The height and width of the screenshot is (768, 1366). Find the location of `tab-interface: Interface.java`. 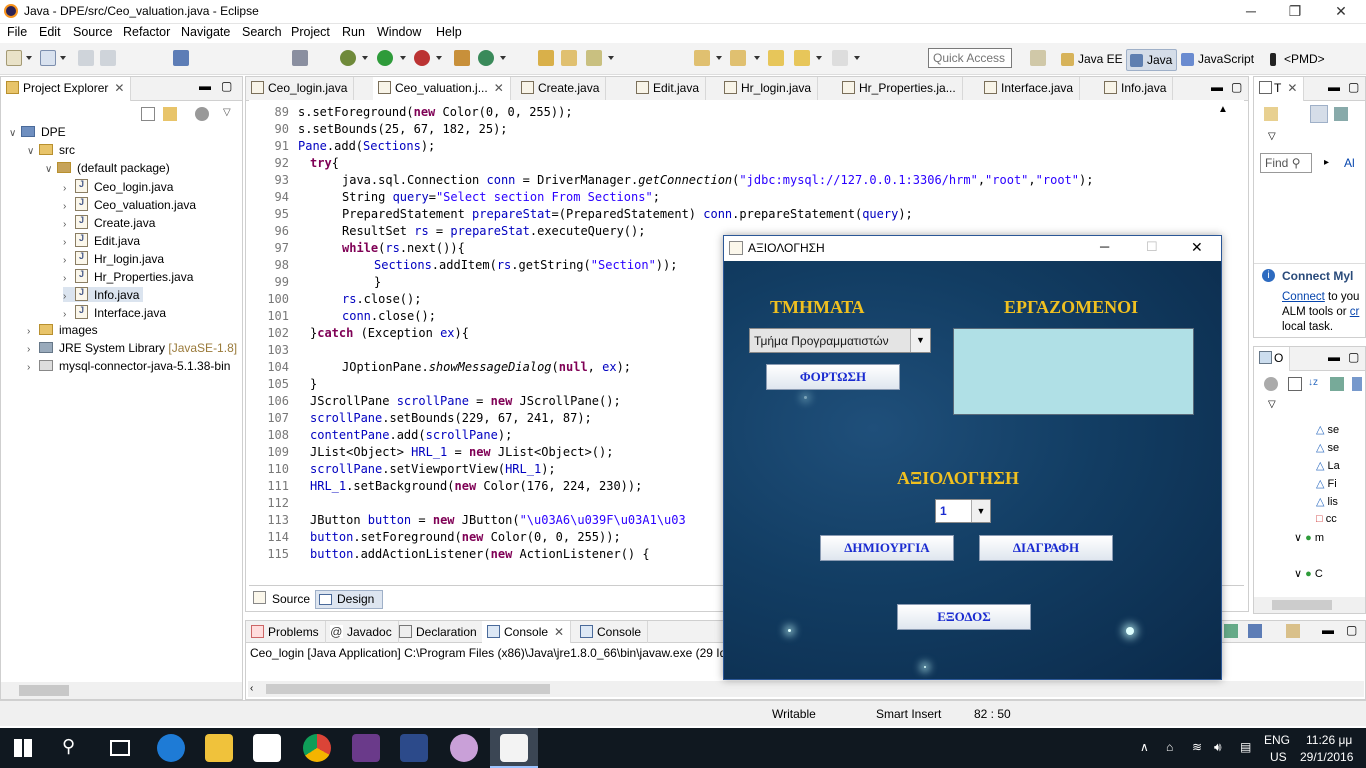

tab-interface: Interface.java is located at coordinates (1030, 89).